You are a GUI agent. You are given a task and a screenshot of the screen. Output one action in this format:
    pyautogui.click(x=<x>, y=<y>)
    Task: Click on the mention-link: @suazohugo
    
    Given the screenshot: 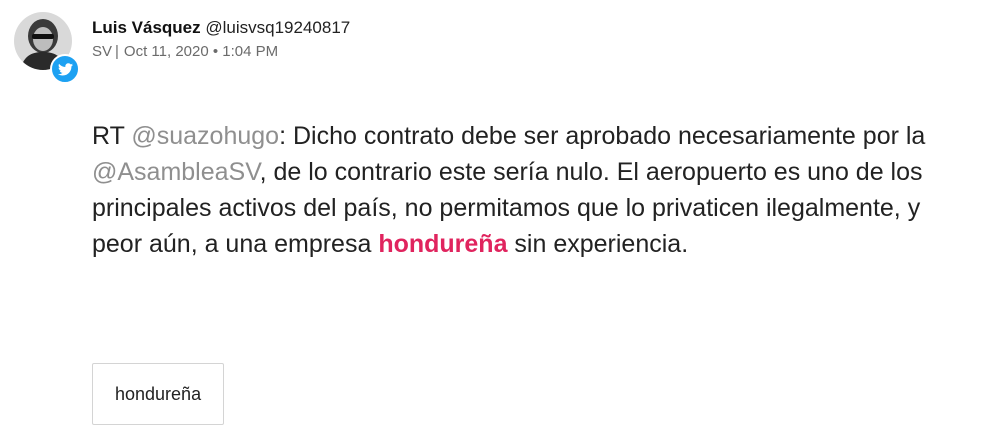 What is the action you would take?
    pyautogui.click(x=205, y=136)
    